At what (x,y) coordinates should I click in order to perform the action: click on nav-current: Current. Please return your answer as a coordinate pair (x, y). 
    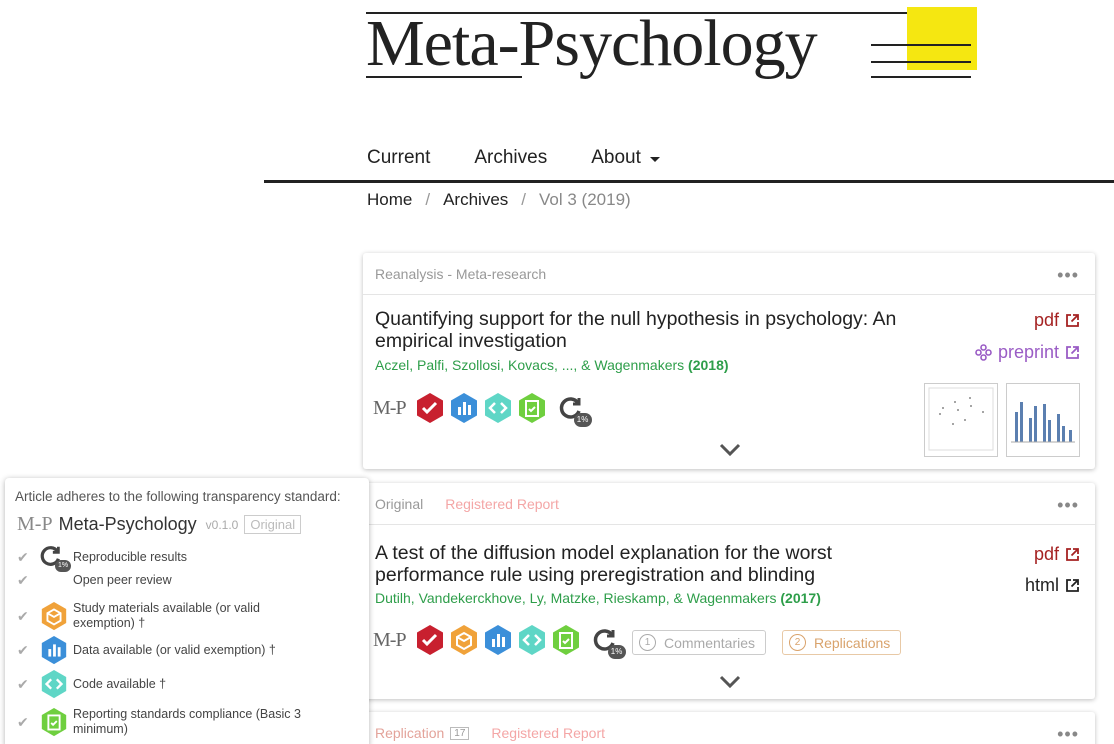
    Looking at the image, I should click on (398, 158).